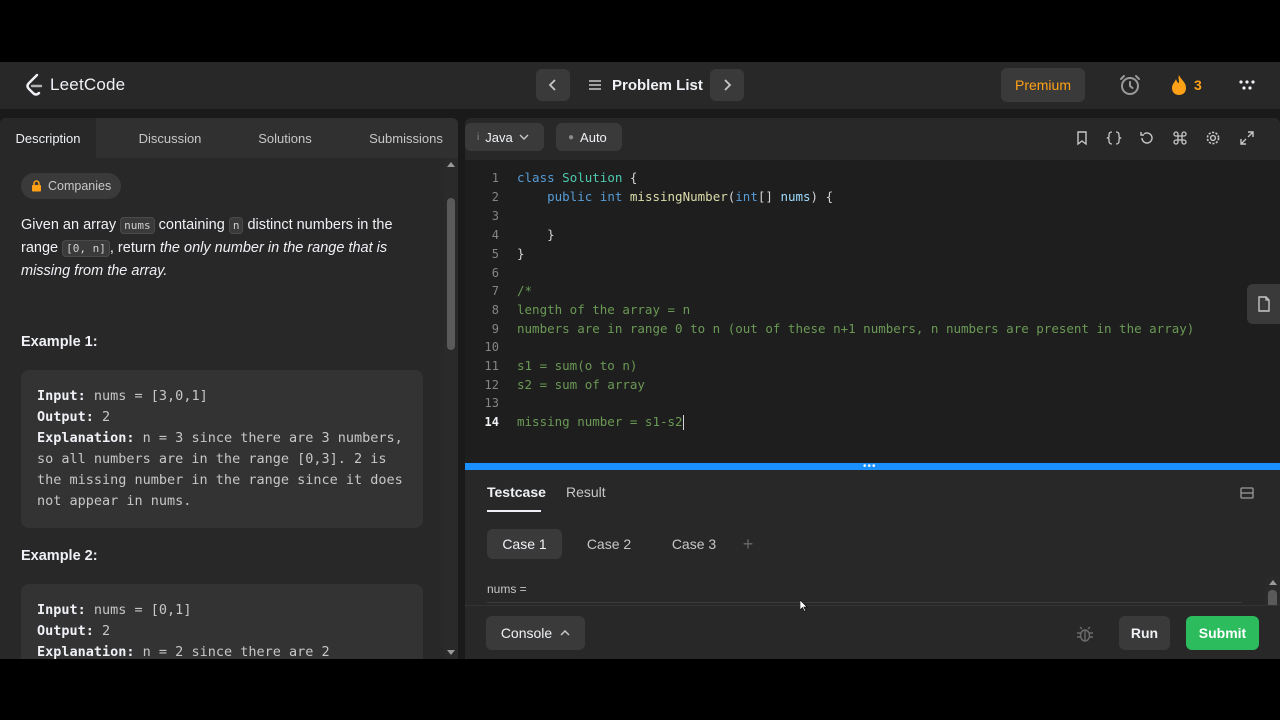 The height and width of the screenshot is (720, 1280). I want to click on code-line: 8 length of the array = n, so click(860, 309).